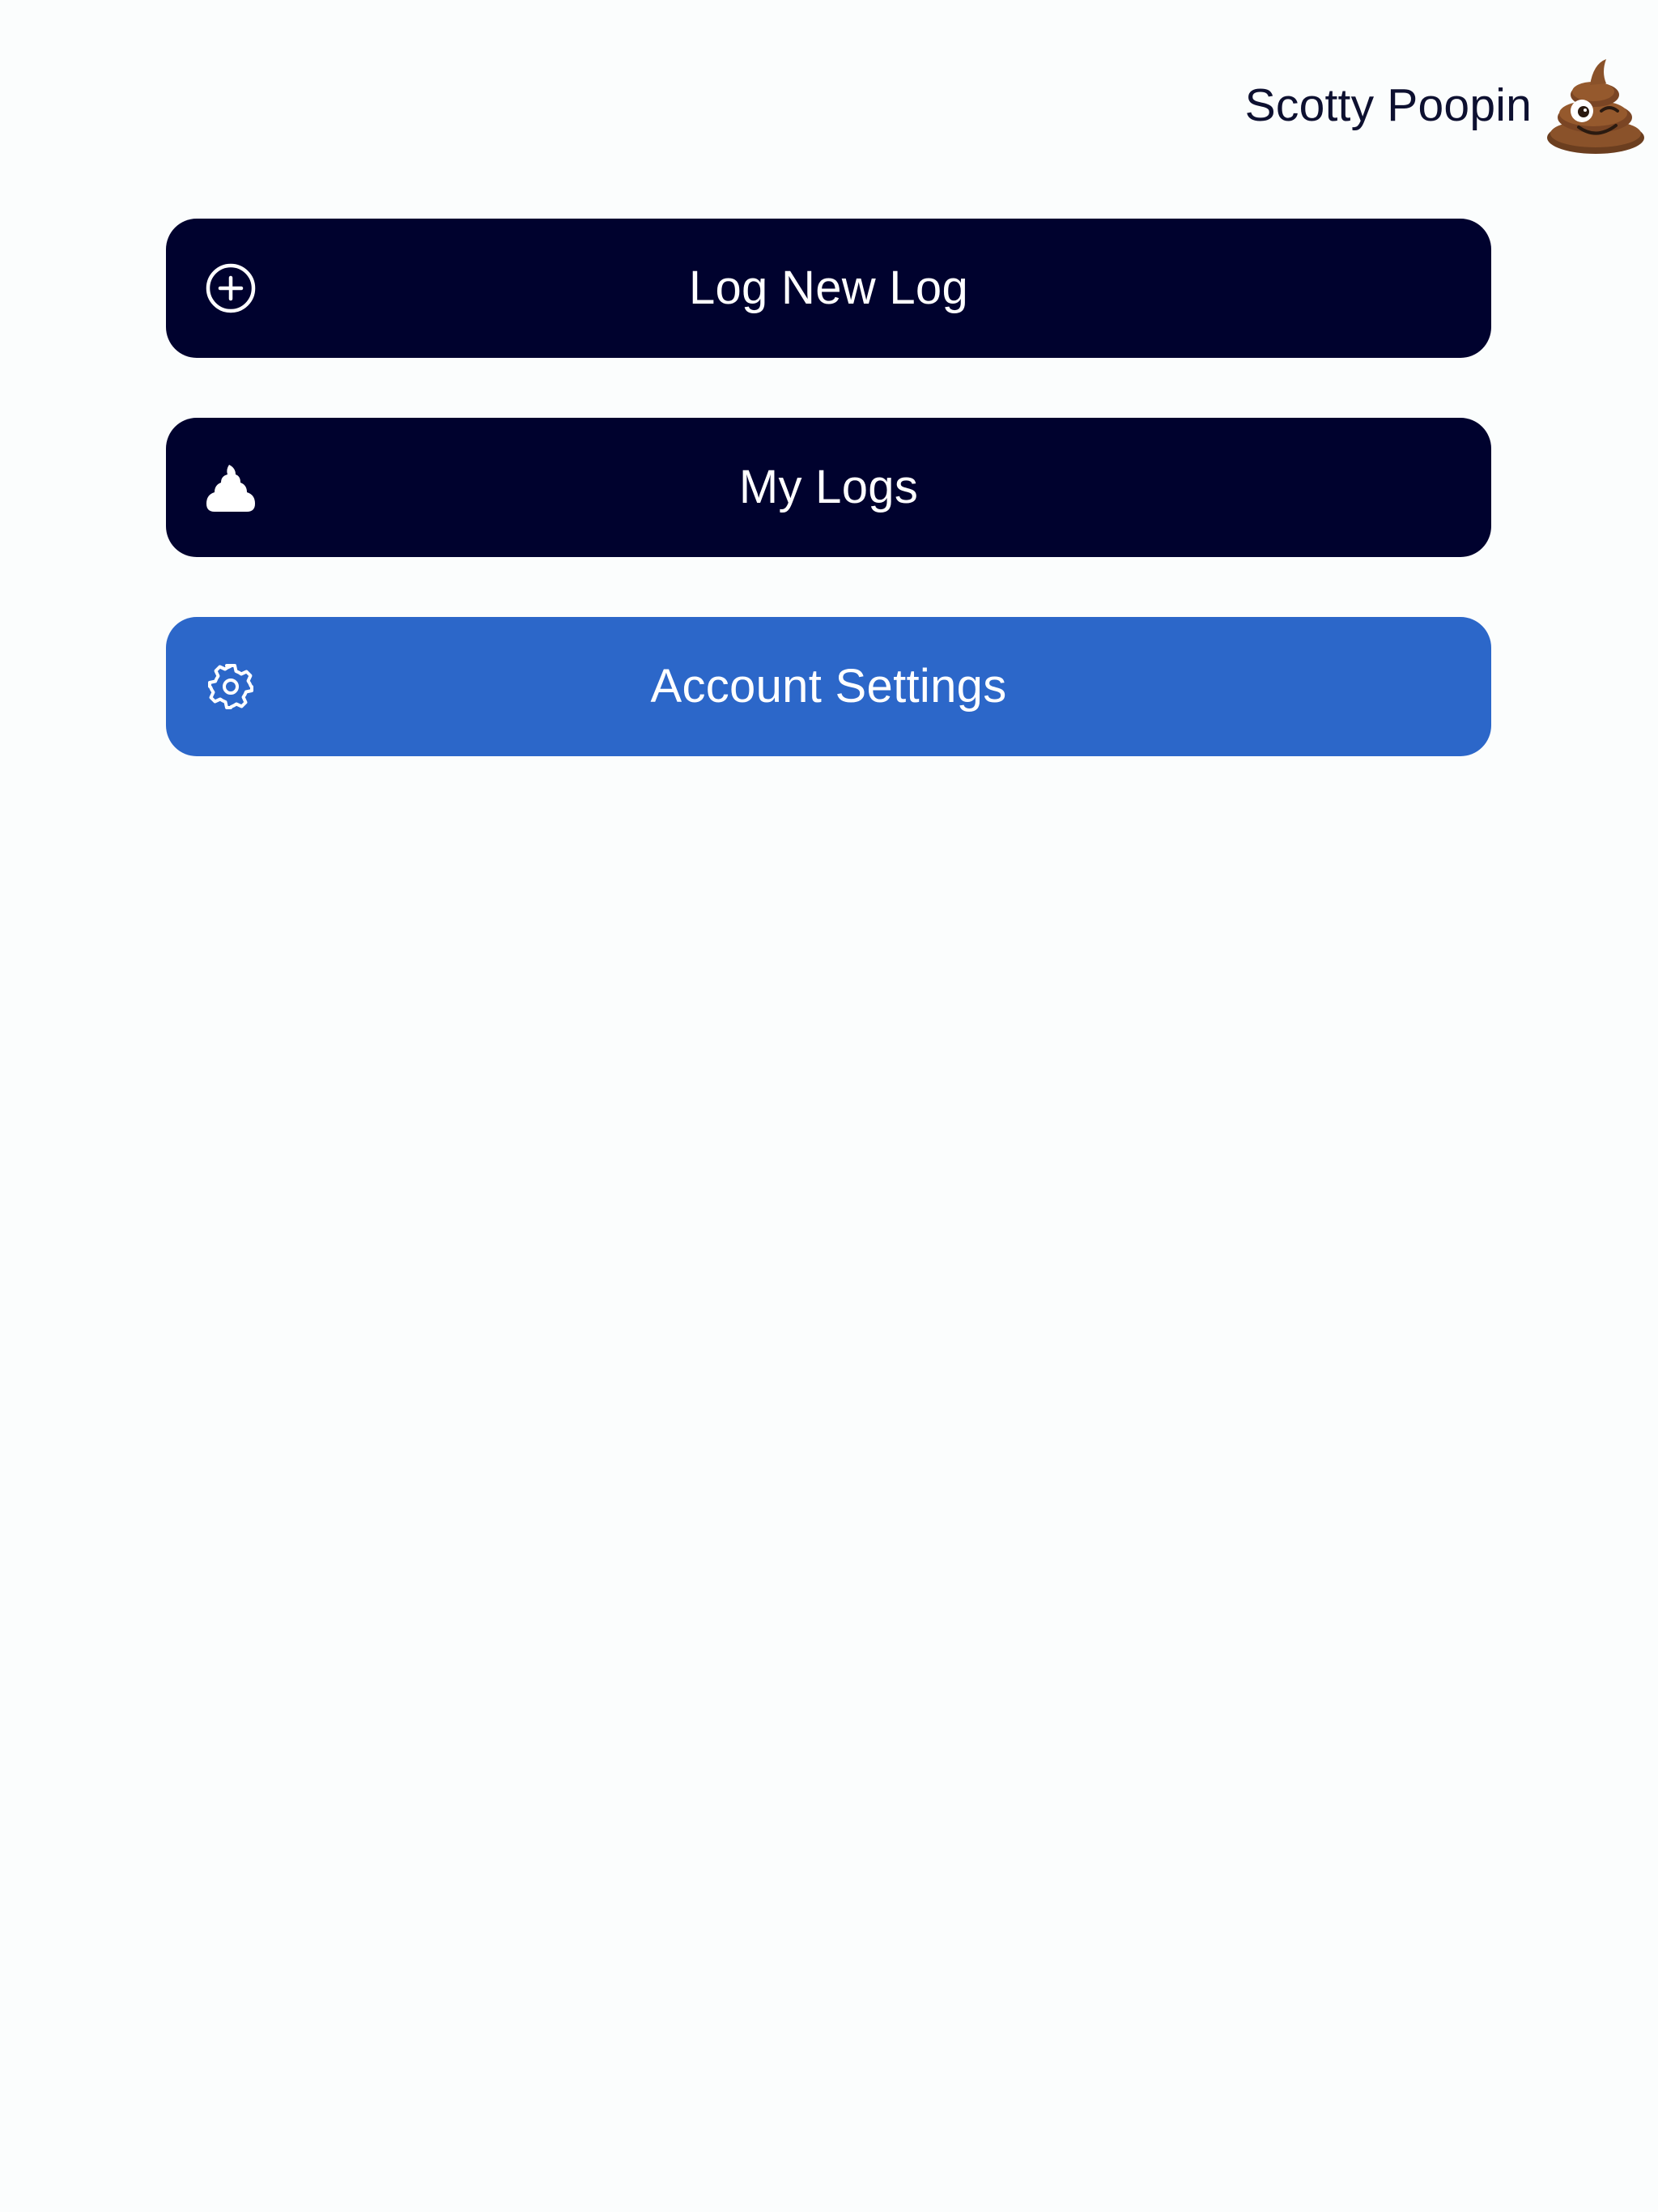 This screenshot has width=1658, height=2212. Describe the element at coordinates (230, 488) in the screenshot. I see `poop-icon` at that location.